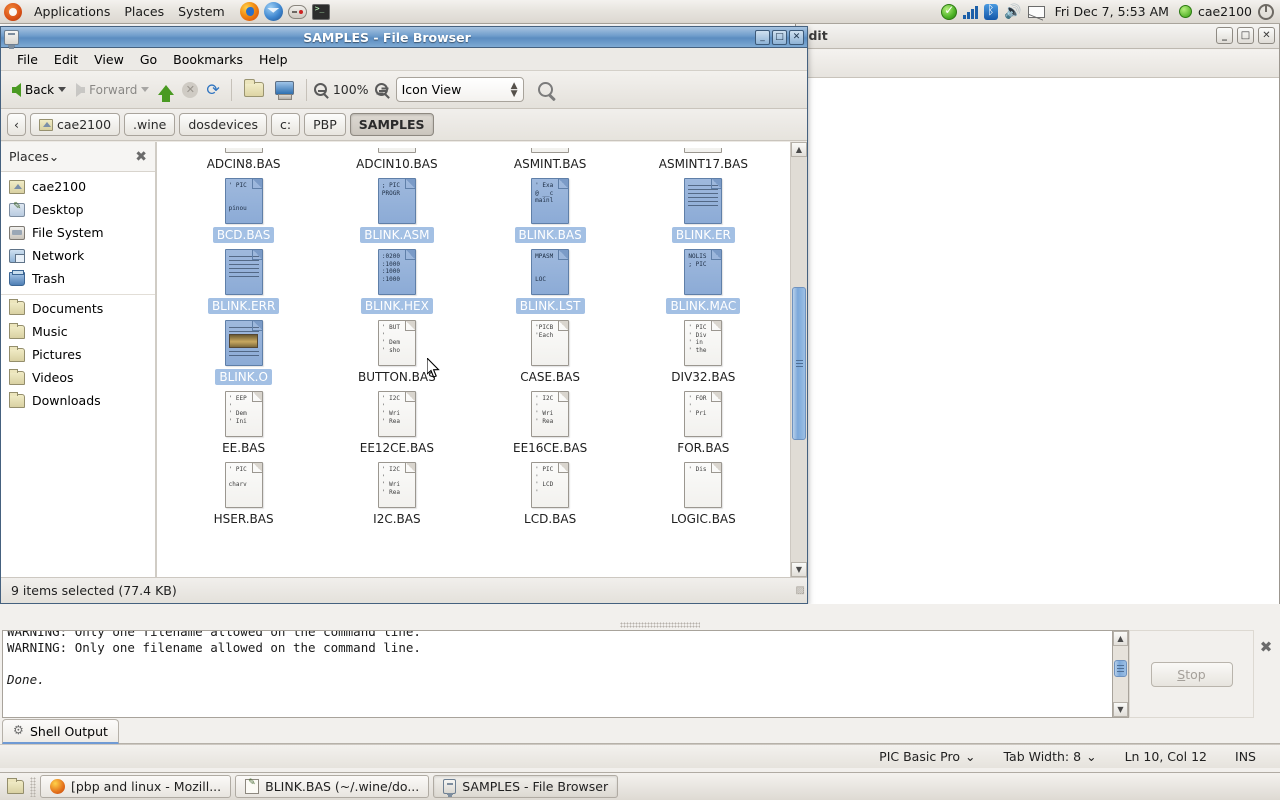 Image resolution: width=1280 pixels, height=800 pixels. What do you see at coordinates (27, 59) in the screenshot?
I see `menu-file: File` at bounding box center [27, 59].